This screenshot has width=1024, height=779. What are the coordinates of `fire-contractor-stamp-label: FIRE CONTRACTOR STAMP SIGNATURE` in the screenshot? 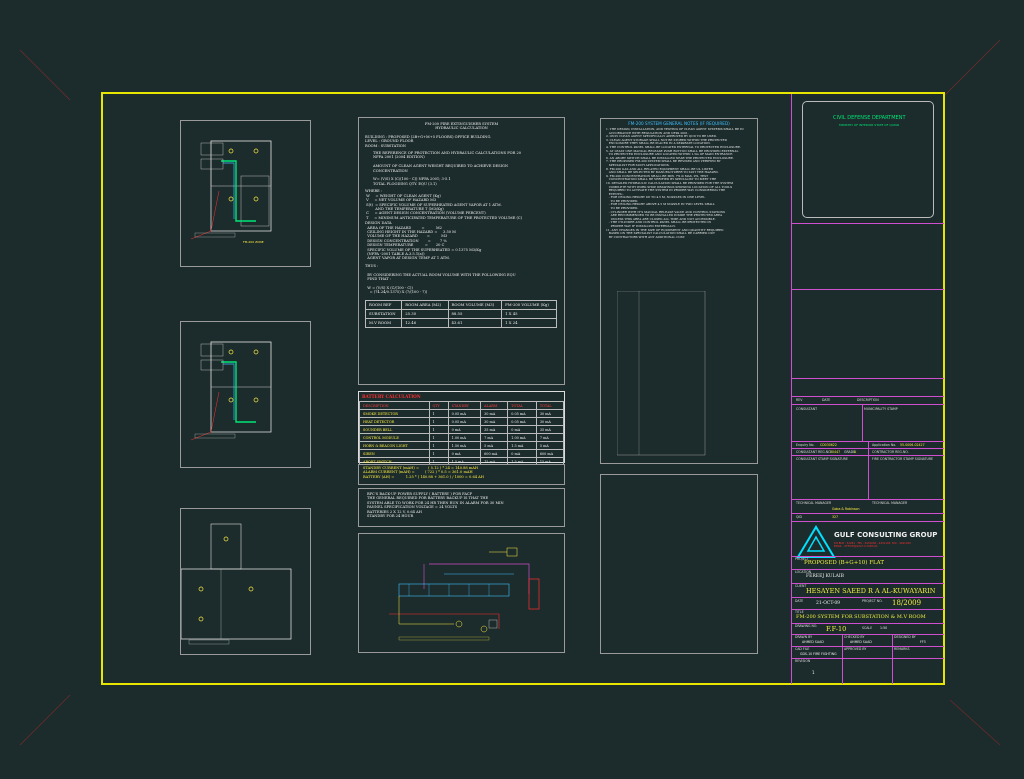 It's located at (903, 459).